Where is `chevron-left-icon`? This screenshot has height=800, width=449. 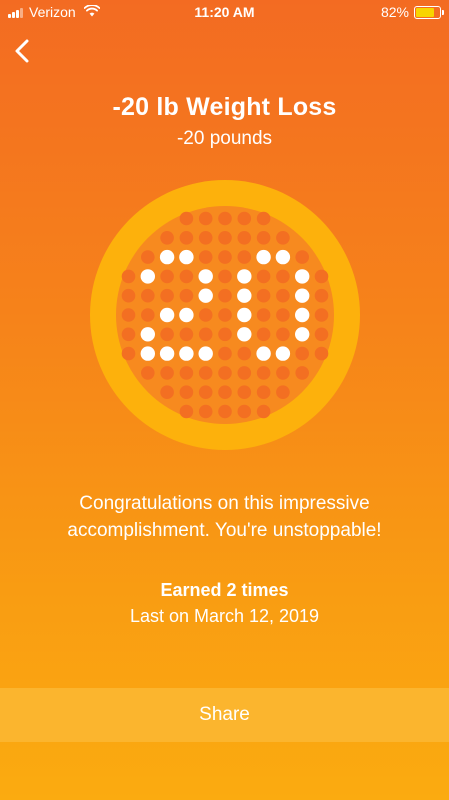 chevron-left-icon is located at coordinates (22, 51).